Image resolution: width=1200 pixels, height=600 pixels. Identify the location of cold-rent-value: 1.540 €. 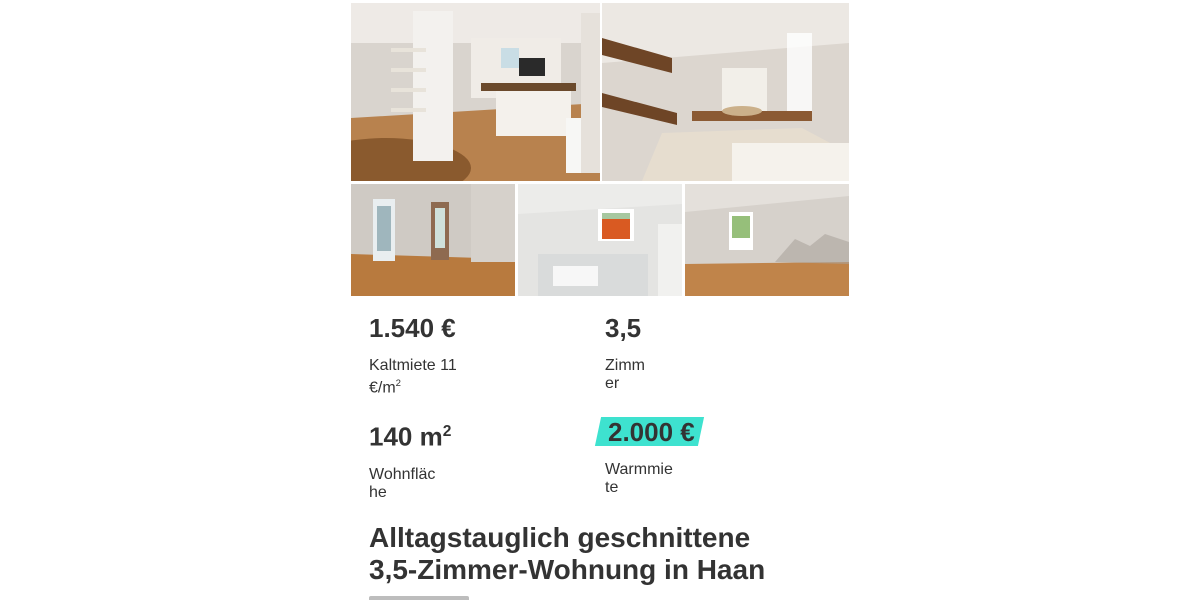
(412, 328).